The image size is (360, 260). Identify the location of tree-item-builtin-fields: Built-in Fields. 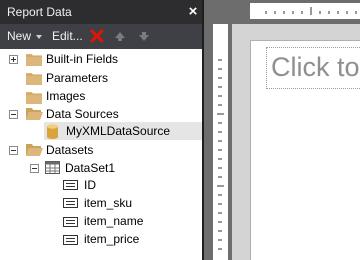
(82, 59).